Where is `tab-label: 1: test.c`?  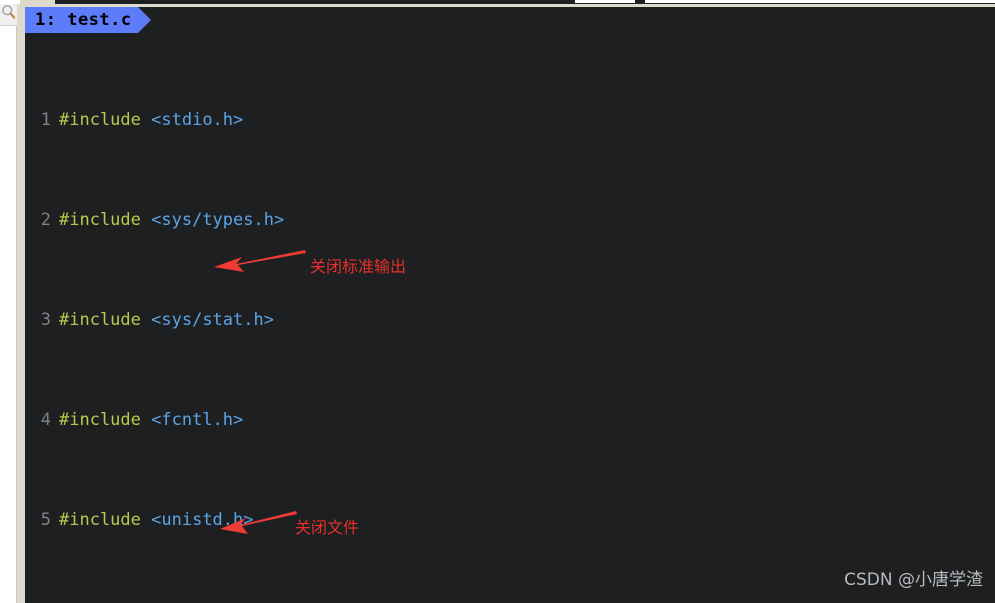 tab-label: 1: test.c is located at coordinates (83, 20).